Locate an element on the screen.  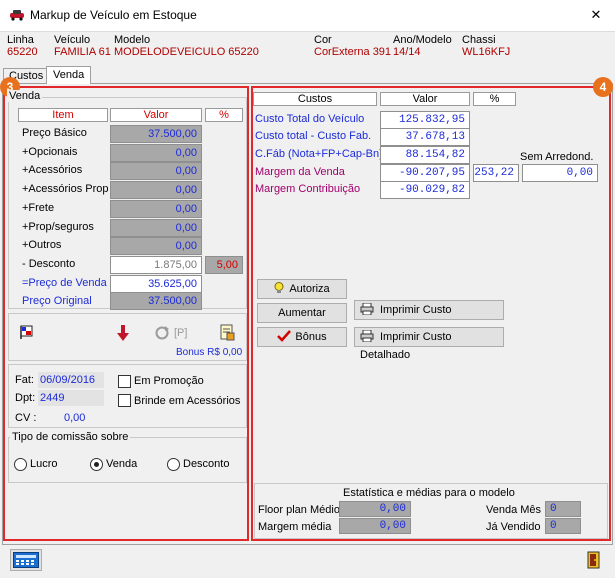
custos-row-label: C.Fáb (Nota+FP+Cap-Bn) is located at coordinates (319, 154).